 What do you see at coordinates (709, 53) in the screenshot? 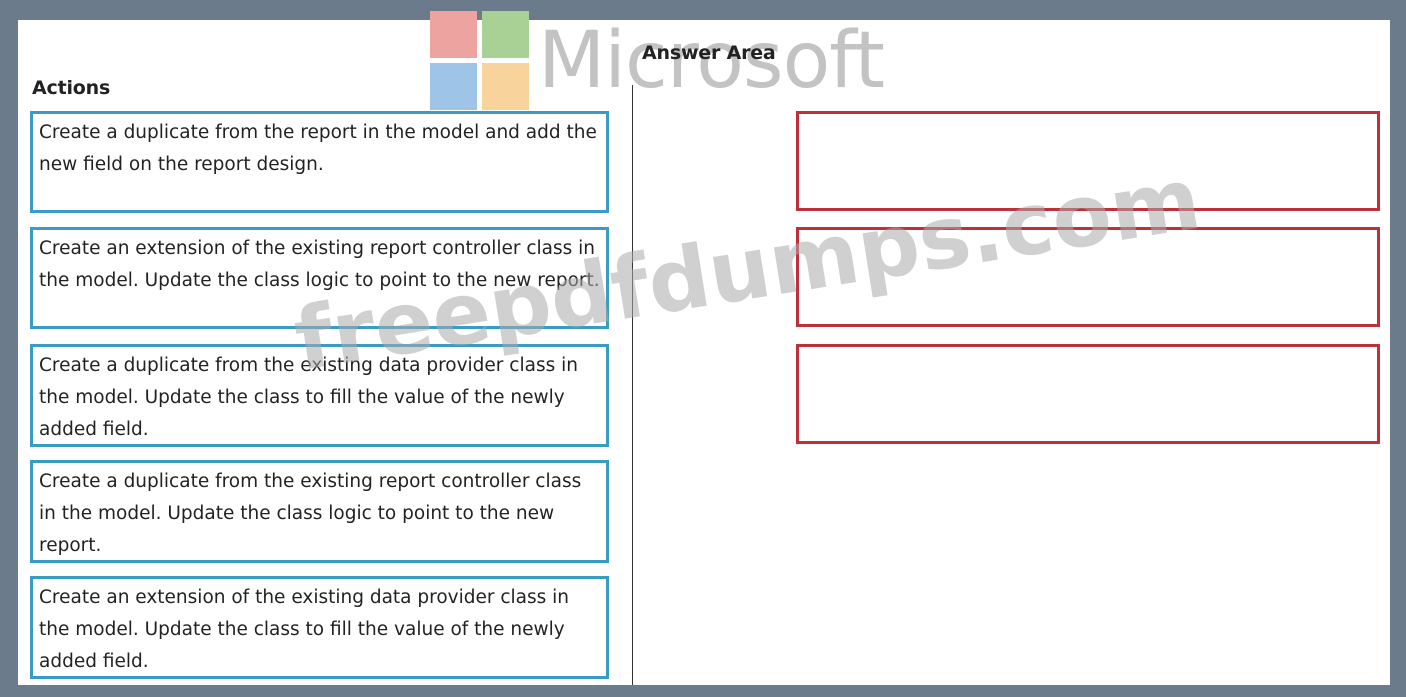
I see `answer-area-heading: Answer Area` at bounding box center [709, 53].